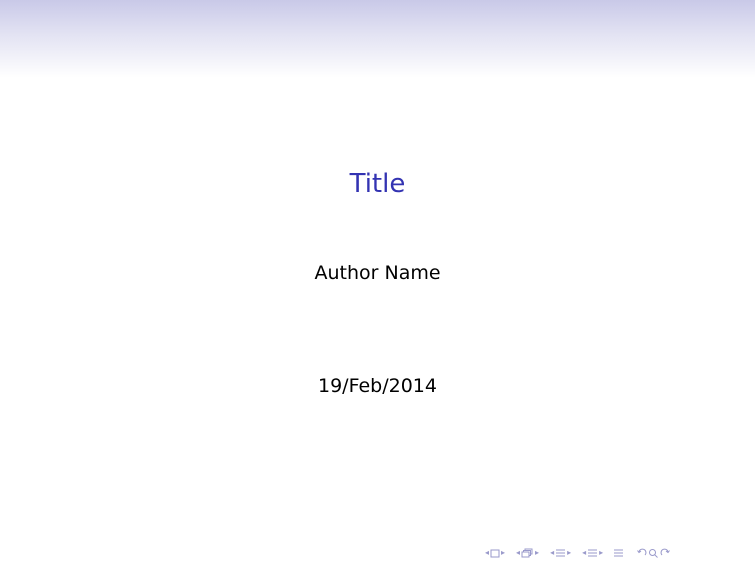  I want to click on author-name: Author Name, so click(377, 273).